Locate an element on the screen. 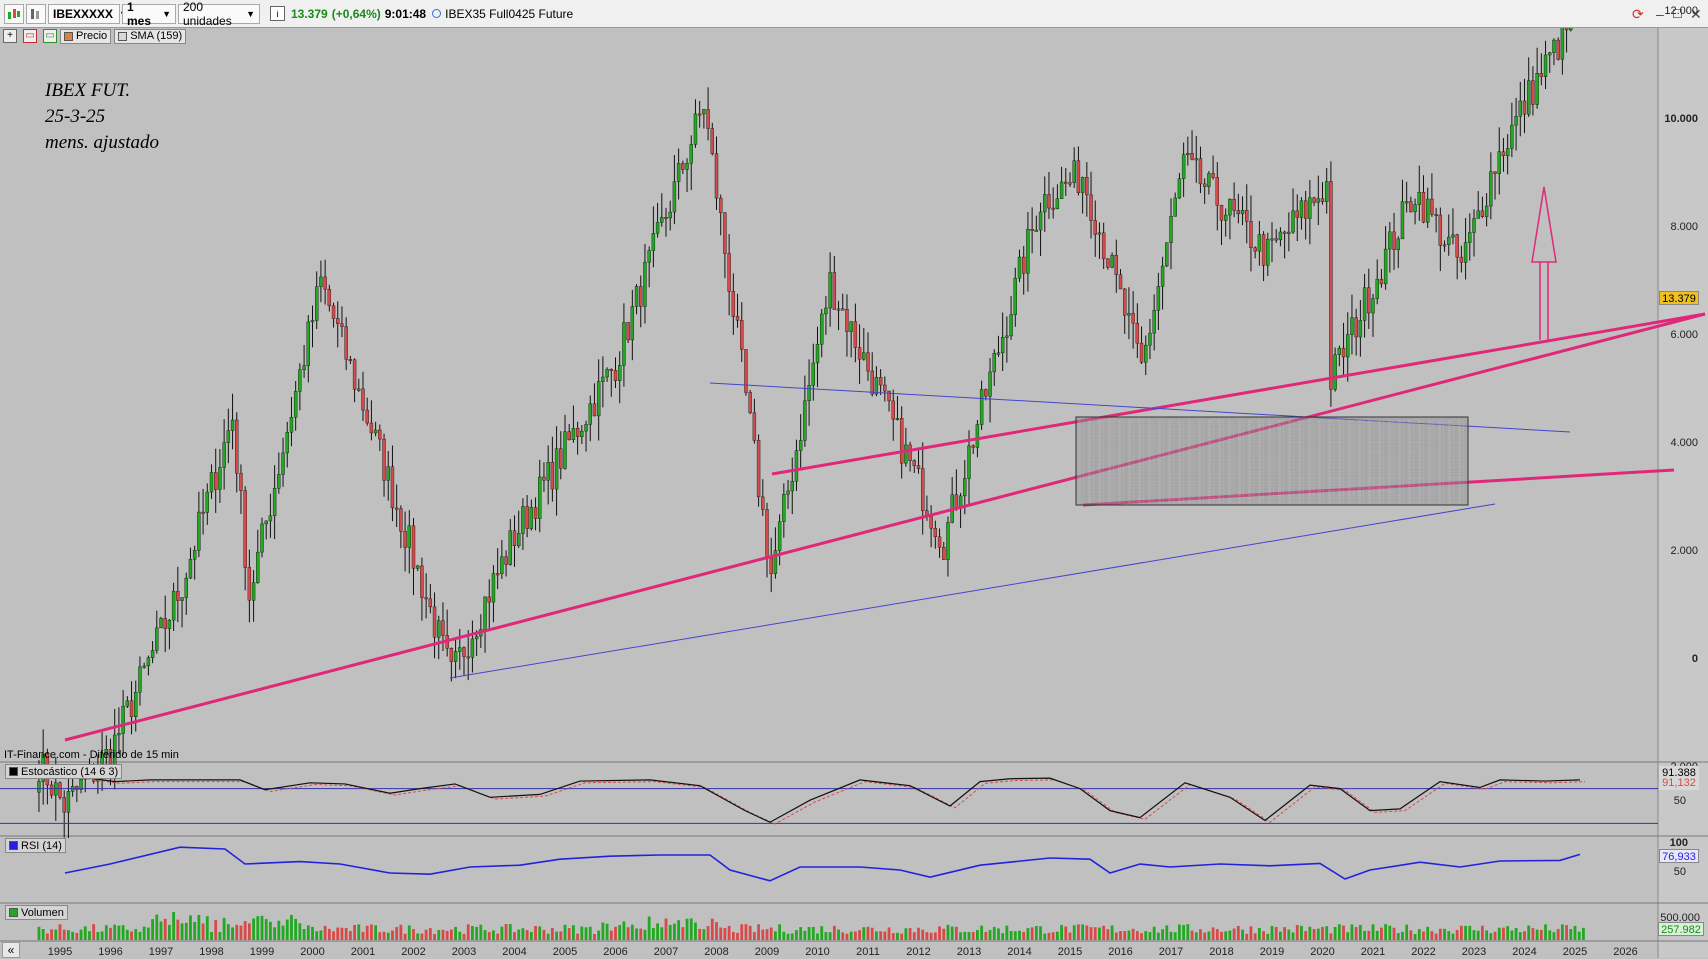  stochastic-label: Estocástico (14 6 3) is located at coordinates (64, 771).